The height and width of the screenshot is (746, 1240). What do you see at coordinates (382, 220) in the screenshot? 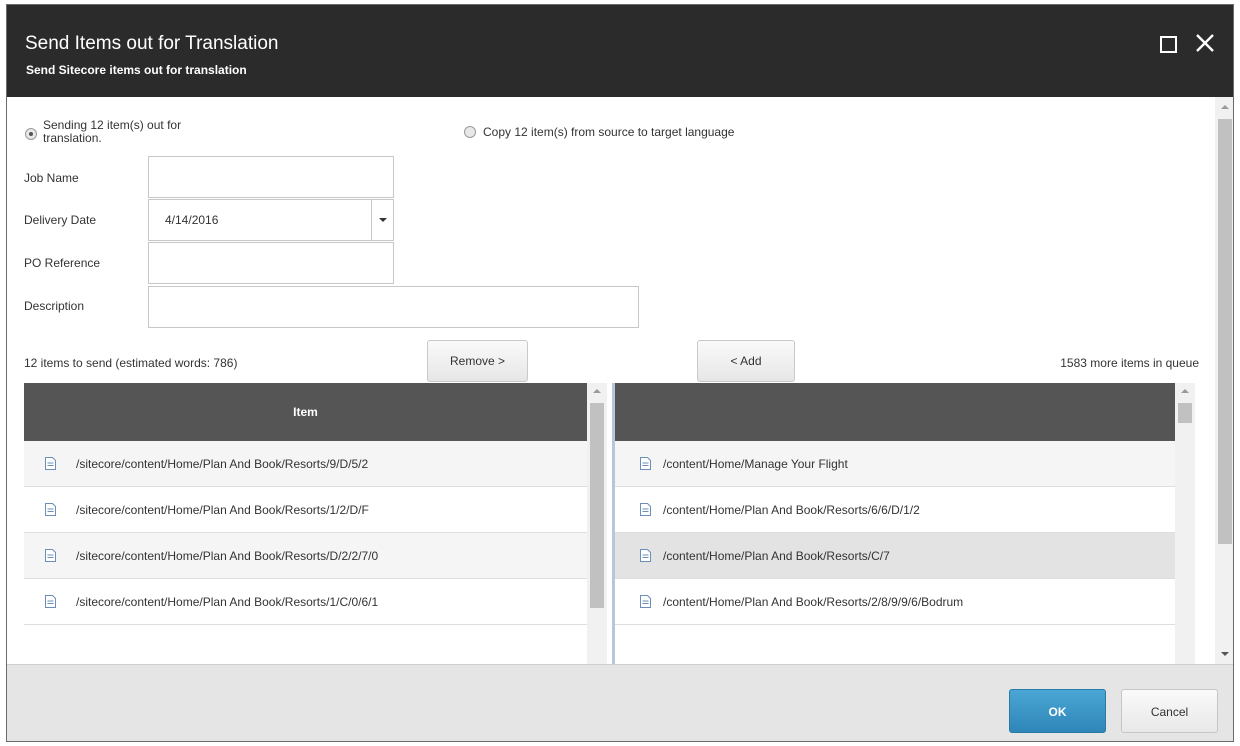
I see `chevron-down-icon` at bounding box center [382, 220].